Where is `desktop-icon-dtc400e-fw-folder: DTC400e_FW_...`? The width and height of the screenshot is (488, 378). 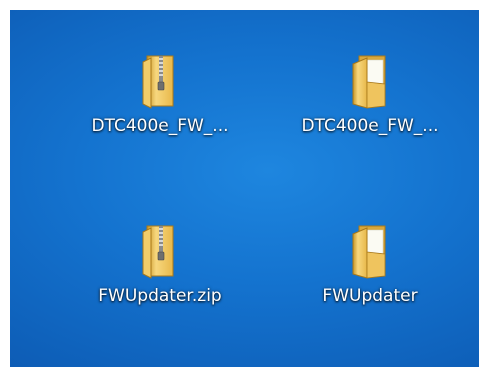
desktop-icon-dtc400e-fw-folder: DTC400e_FW_... is located at coordinates (370, 102).